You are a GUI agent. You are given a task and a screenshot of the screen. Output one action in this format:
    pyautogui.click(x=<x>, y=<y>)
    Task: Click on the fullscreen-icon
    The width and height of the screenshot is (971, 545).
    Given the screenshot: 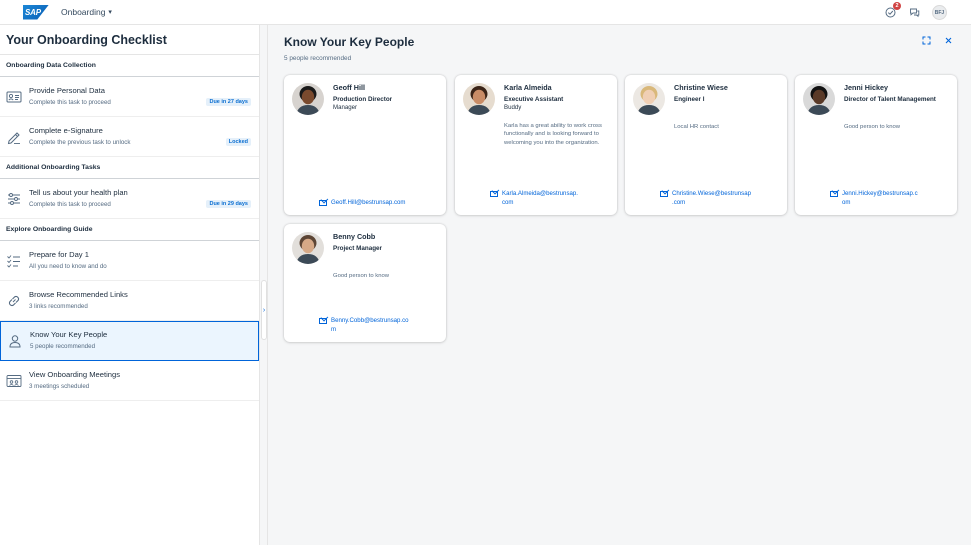 What is the action you would take?
    pyautogui.click(x=926, y=41)
    